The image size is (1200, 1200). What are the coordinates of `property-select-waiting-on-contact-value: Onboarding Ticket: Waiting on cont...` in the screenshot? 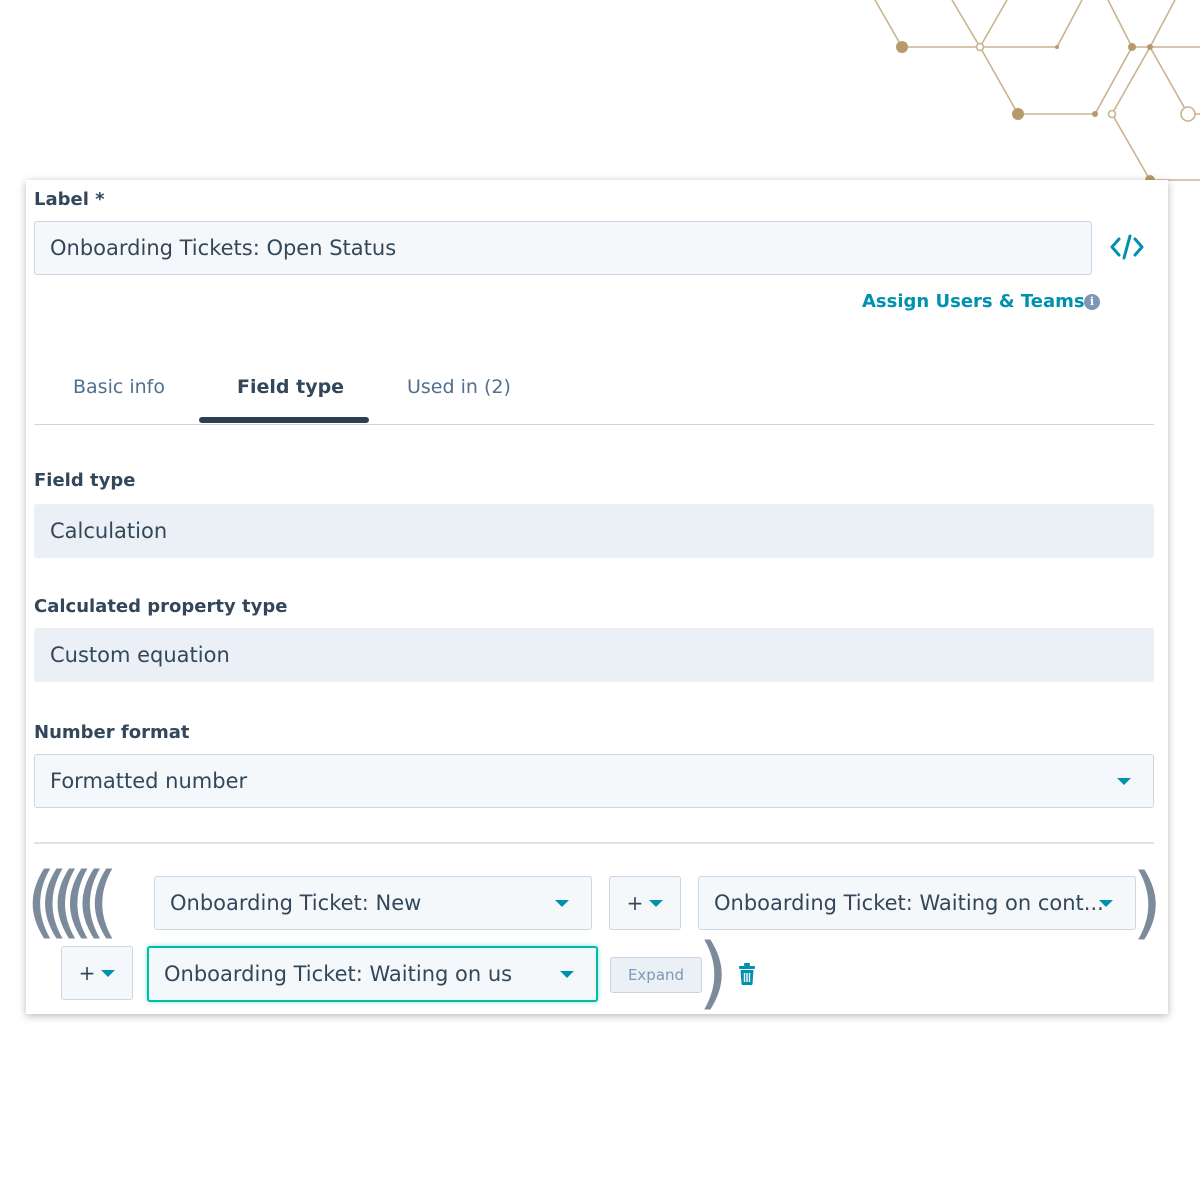 It's located at (909, 903).